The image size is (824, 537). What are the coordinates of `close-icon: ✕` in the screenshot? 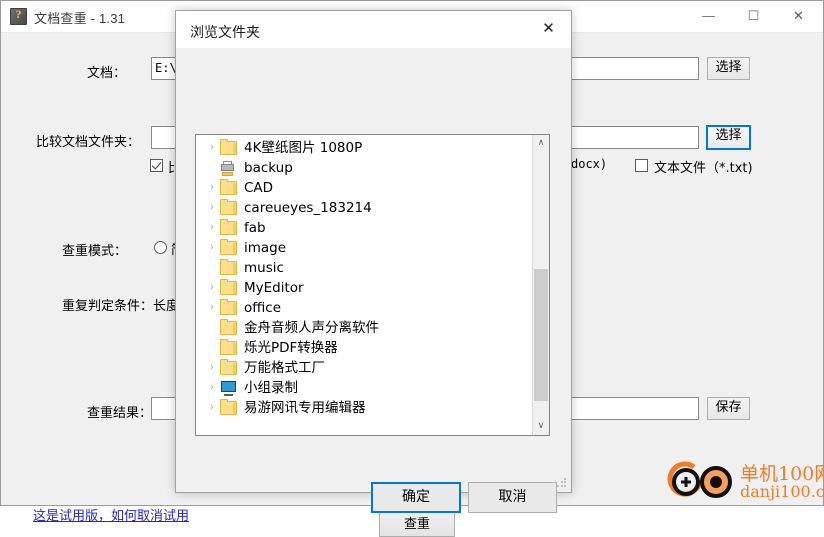 It's located at (798, 15).